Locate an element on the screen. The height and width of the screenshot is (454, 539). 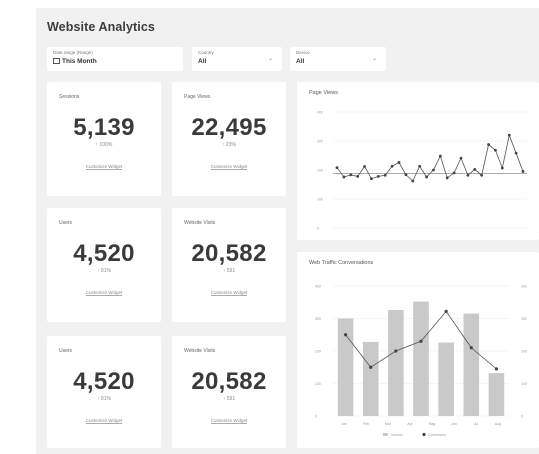
legend-label: Conversion is located at coordinates (437, 435).